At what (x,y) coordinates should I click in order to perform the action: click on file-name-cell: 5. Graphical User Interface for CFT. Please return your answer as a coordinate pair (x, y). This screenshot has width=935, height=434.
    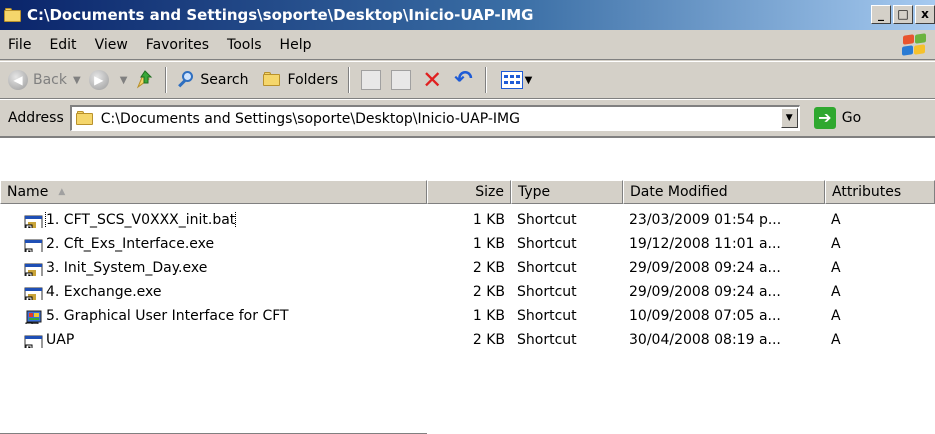
    Looking at the image, I should click on (213, 316).